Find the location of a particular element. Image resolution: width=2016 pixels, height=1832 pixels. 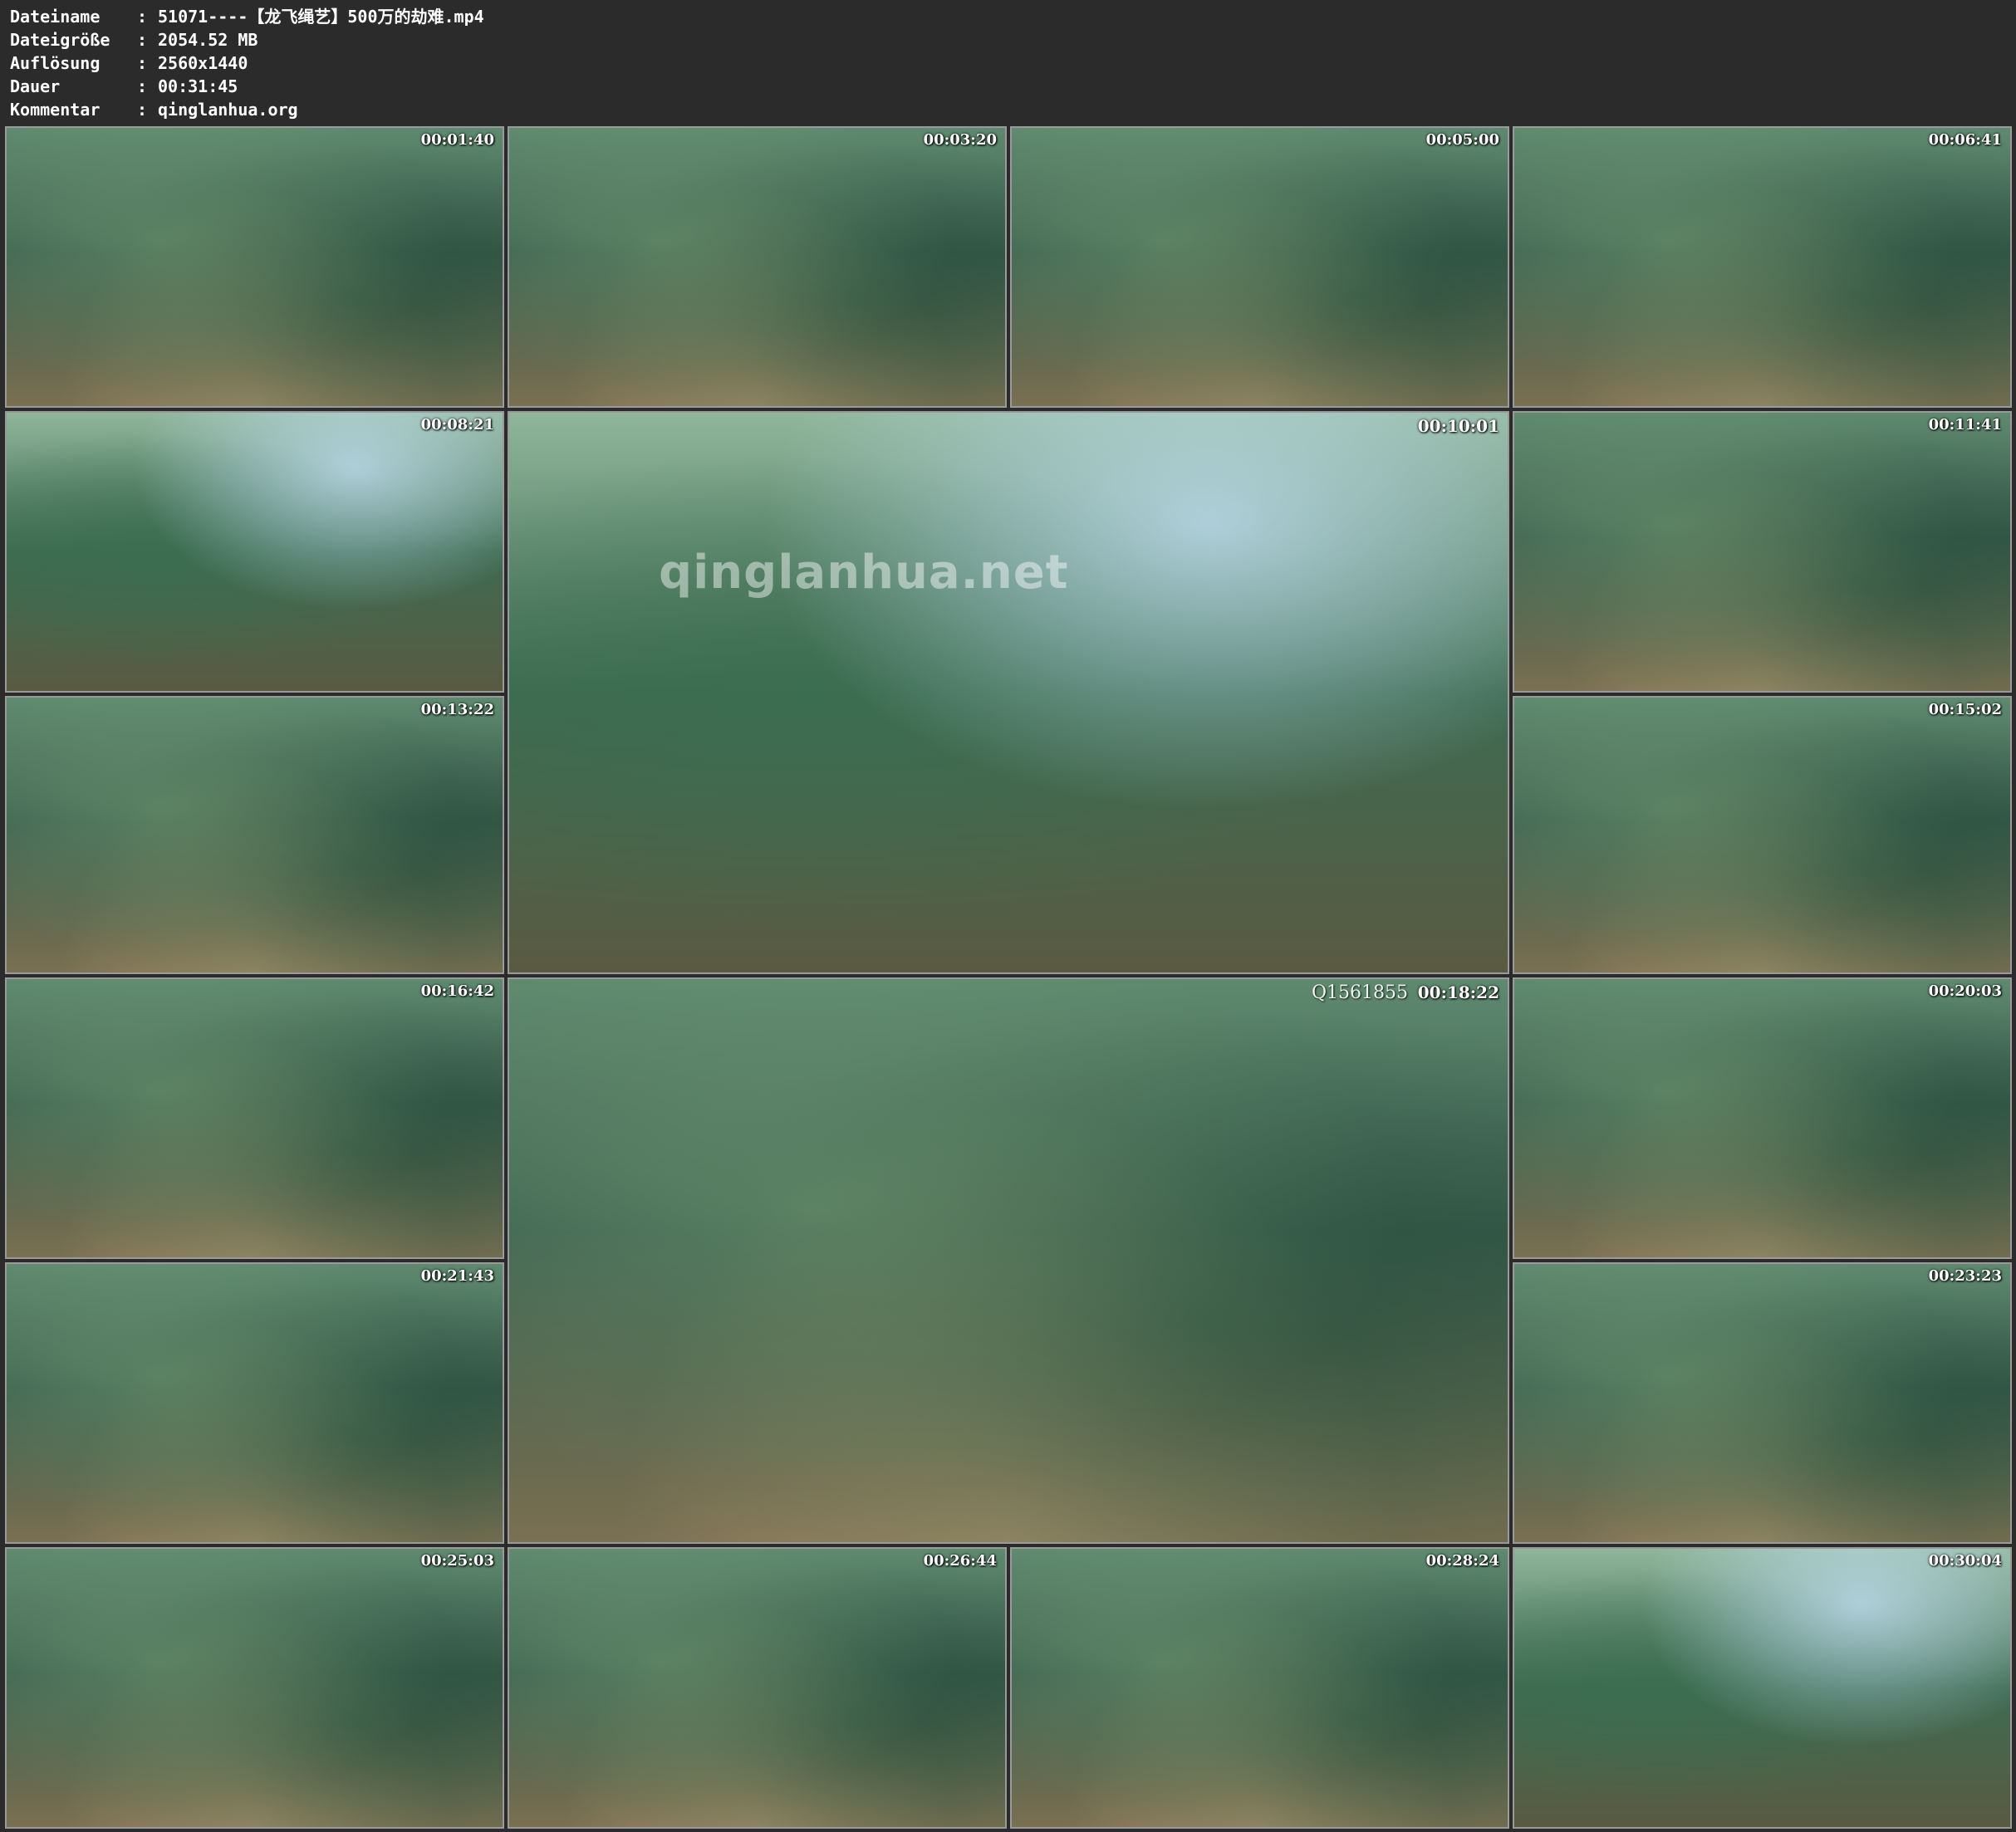

thumbnail-timestamp: 00:11:41 is located at coordinates (1965, 425).